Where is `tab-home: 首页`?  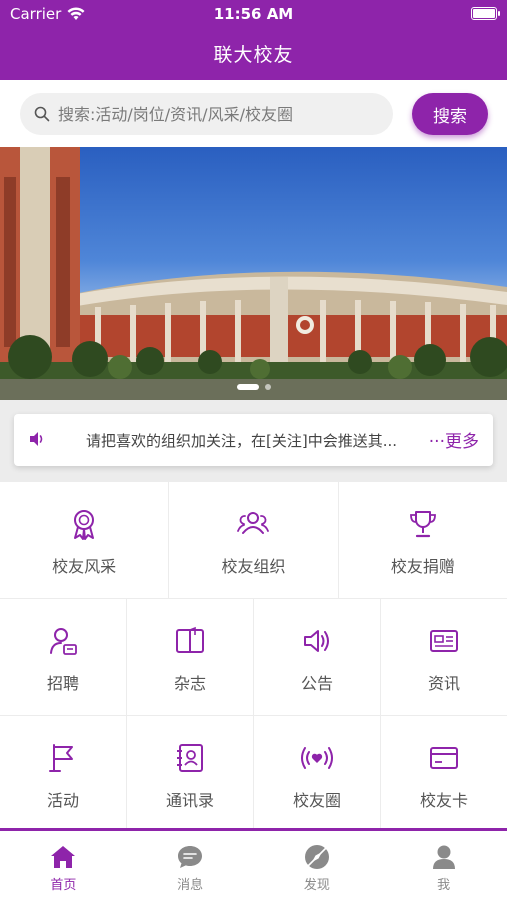
tab-home: 首页 is located at coordinates (63, 865).